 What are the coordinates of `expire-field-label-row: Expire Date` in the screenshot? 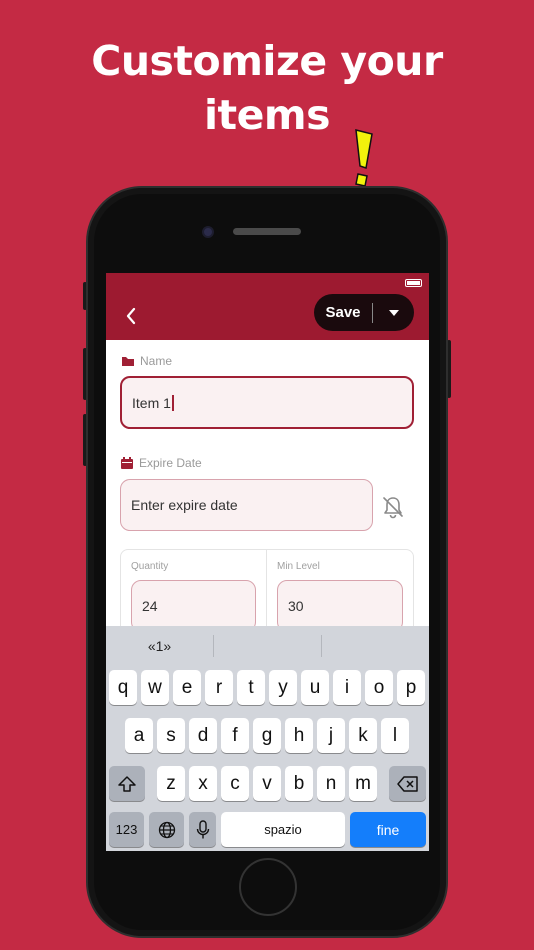 It's located at (161, 463).